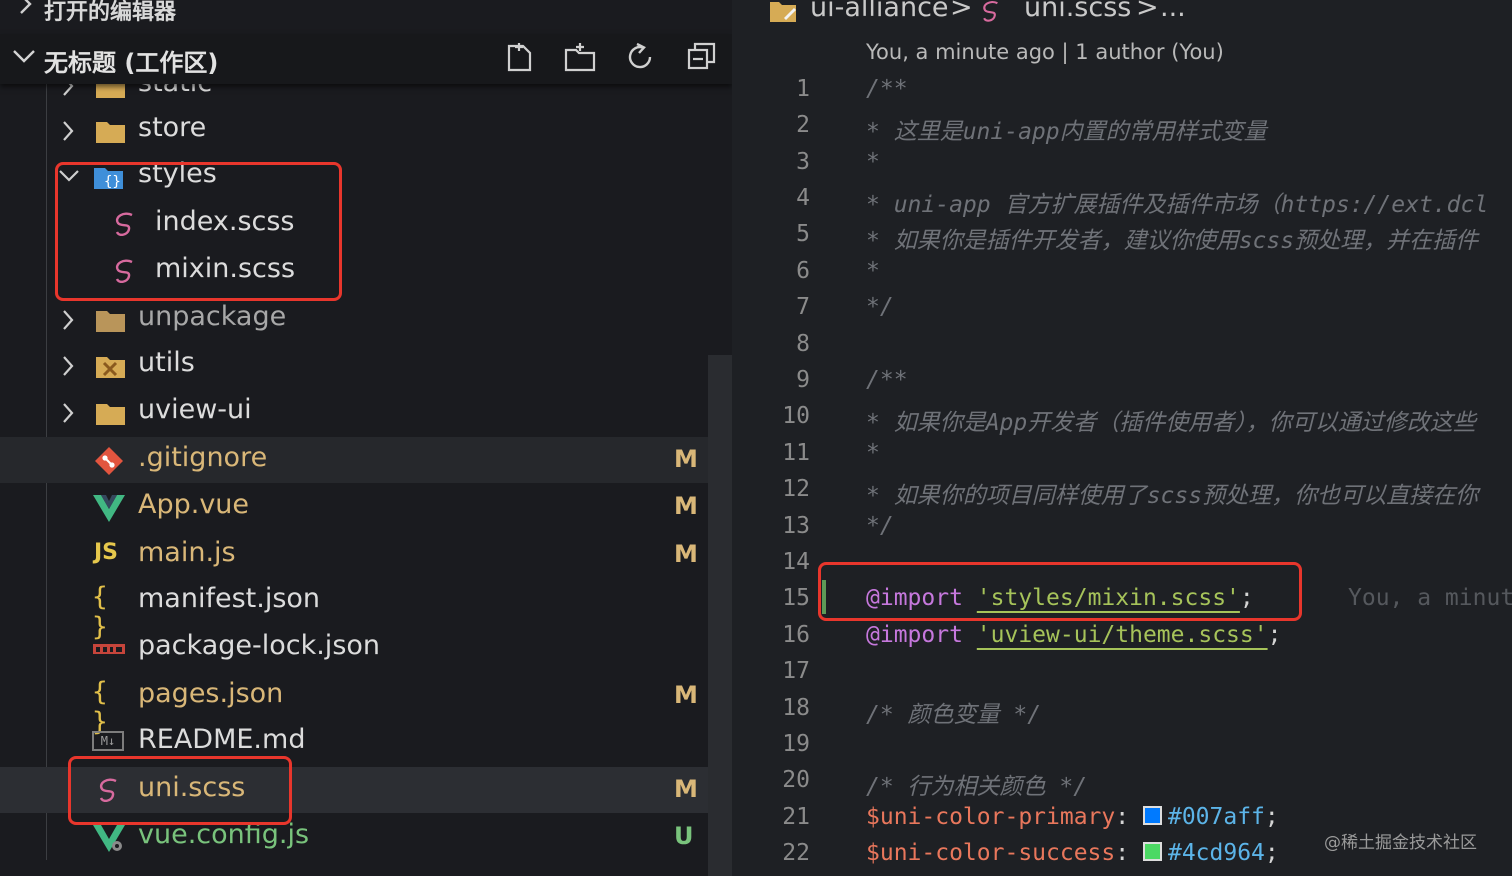  I want to click on tree-label: store, so click(172, 127).